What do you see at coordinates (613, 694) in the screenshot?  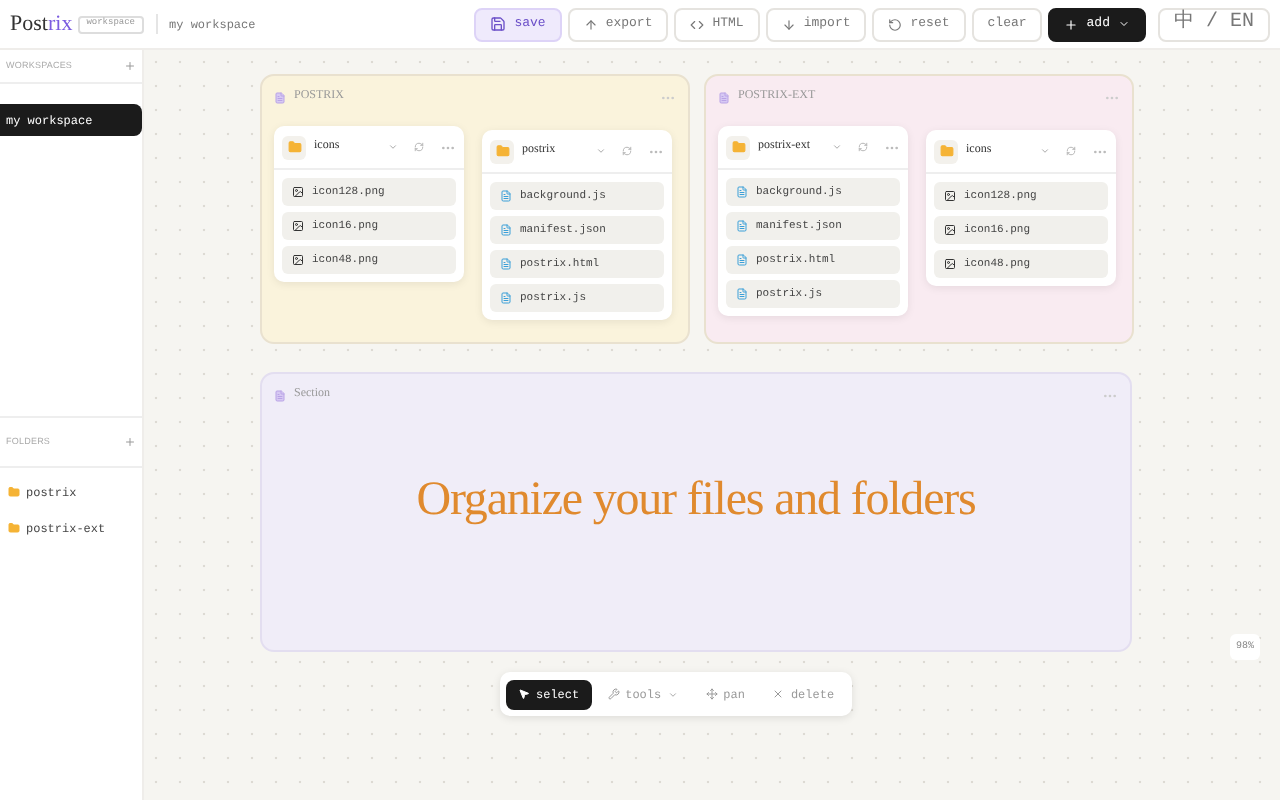 I see `wrench-icon` at bounding box center [613, 694].